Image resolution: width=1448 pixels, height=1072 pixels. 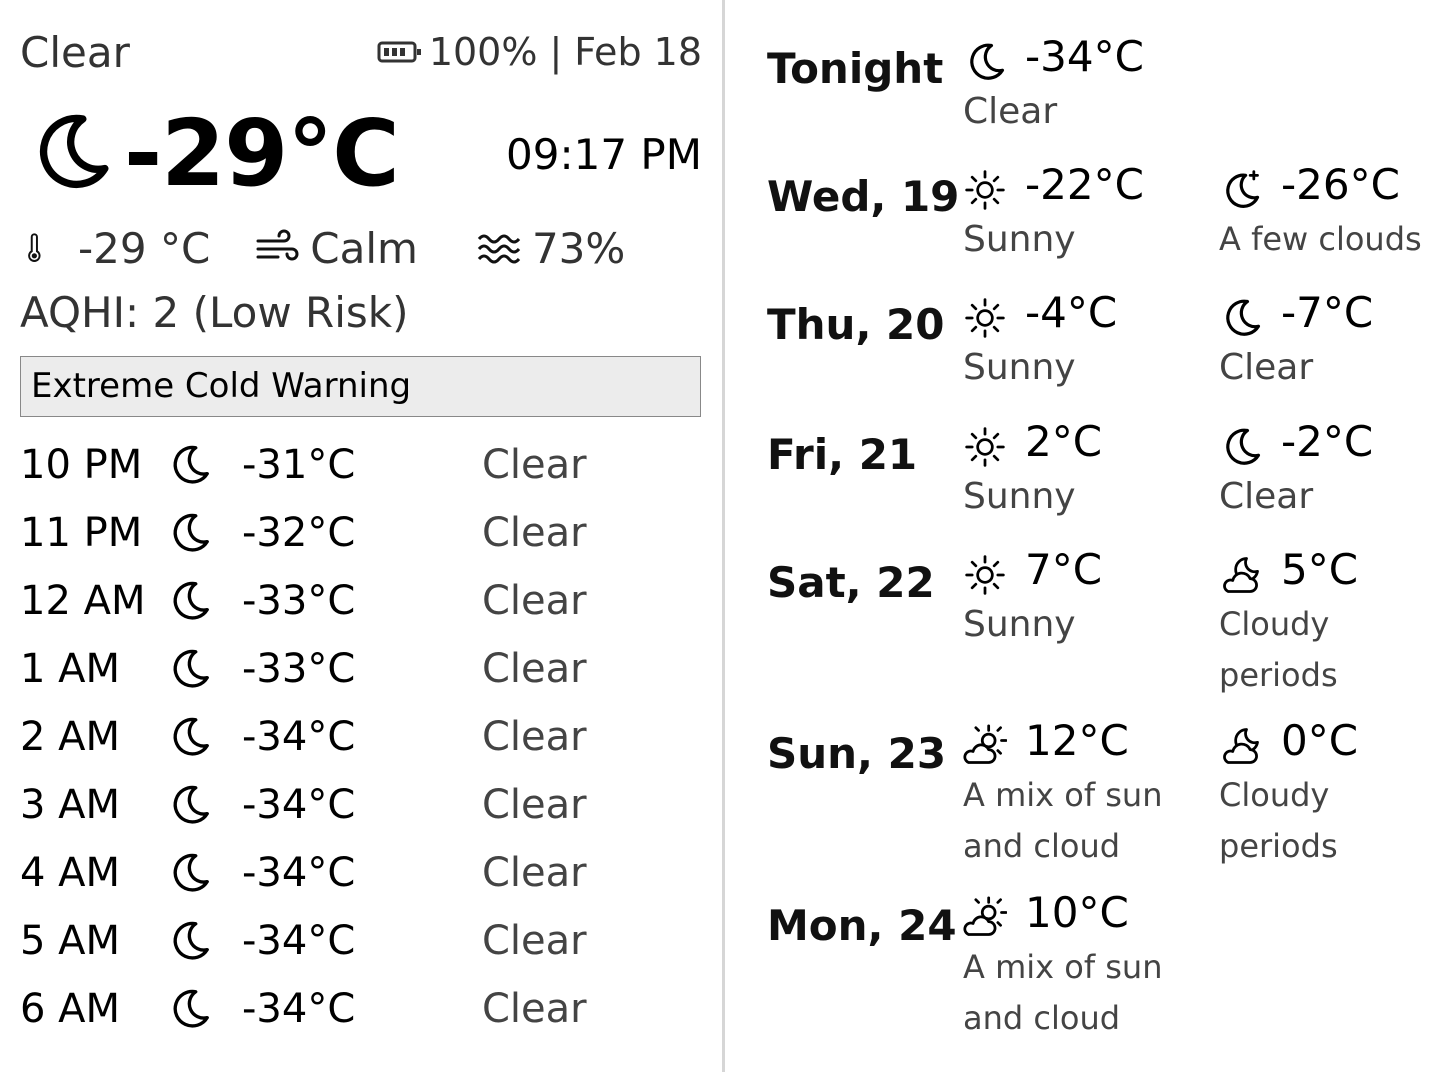 I want to click on hour-label: 12 AM, so click(x=83, y=601).